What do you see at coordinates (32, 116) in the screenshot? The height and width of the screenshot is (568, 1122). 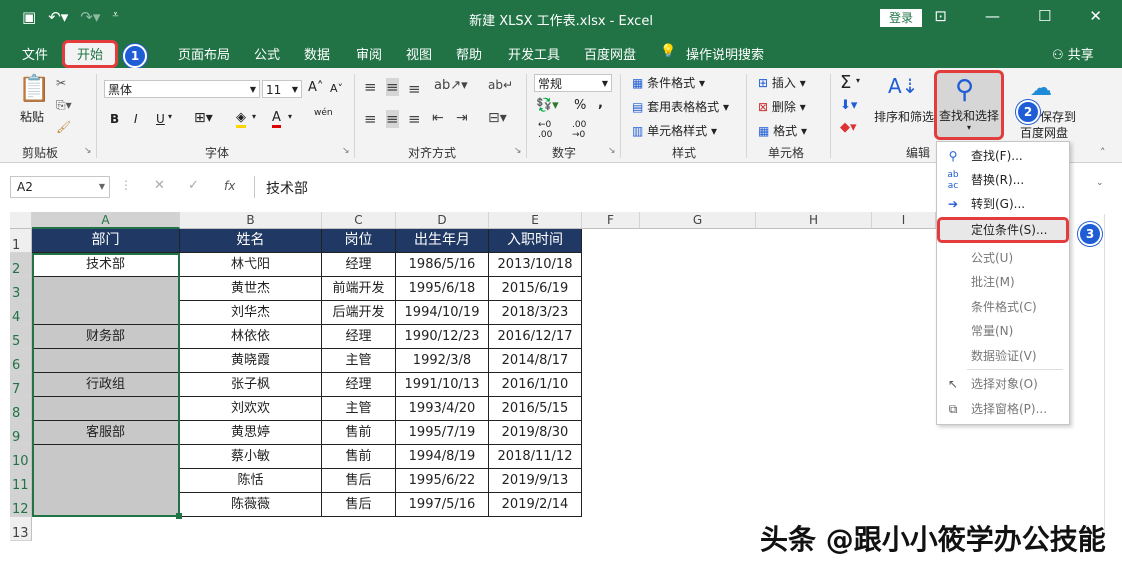 I see `paste-button: 粘贴` at bounding box center [32, 116].